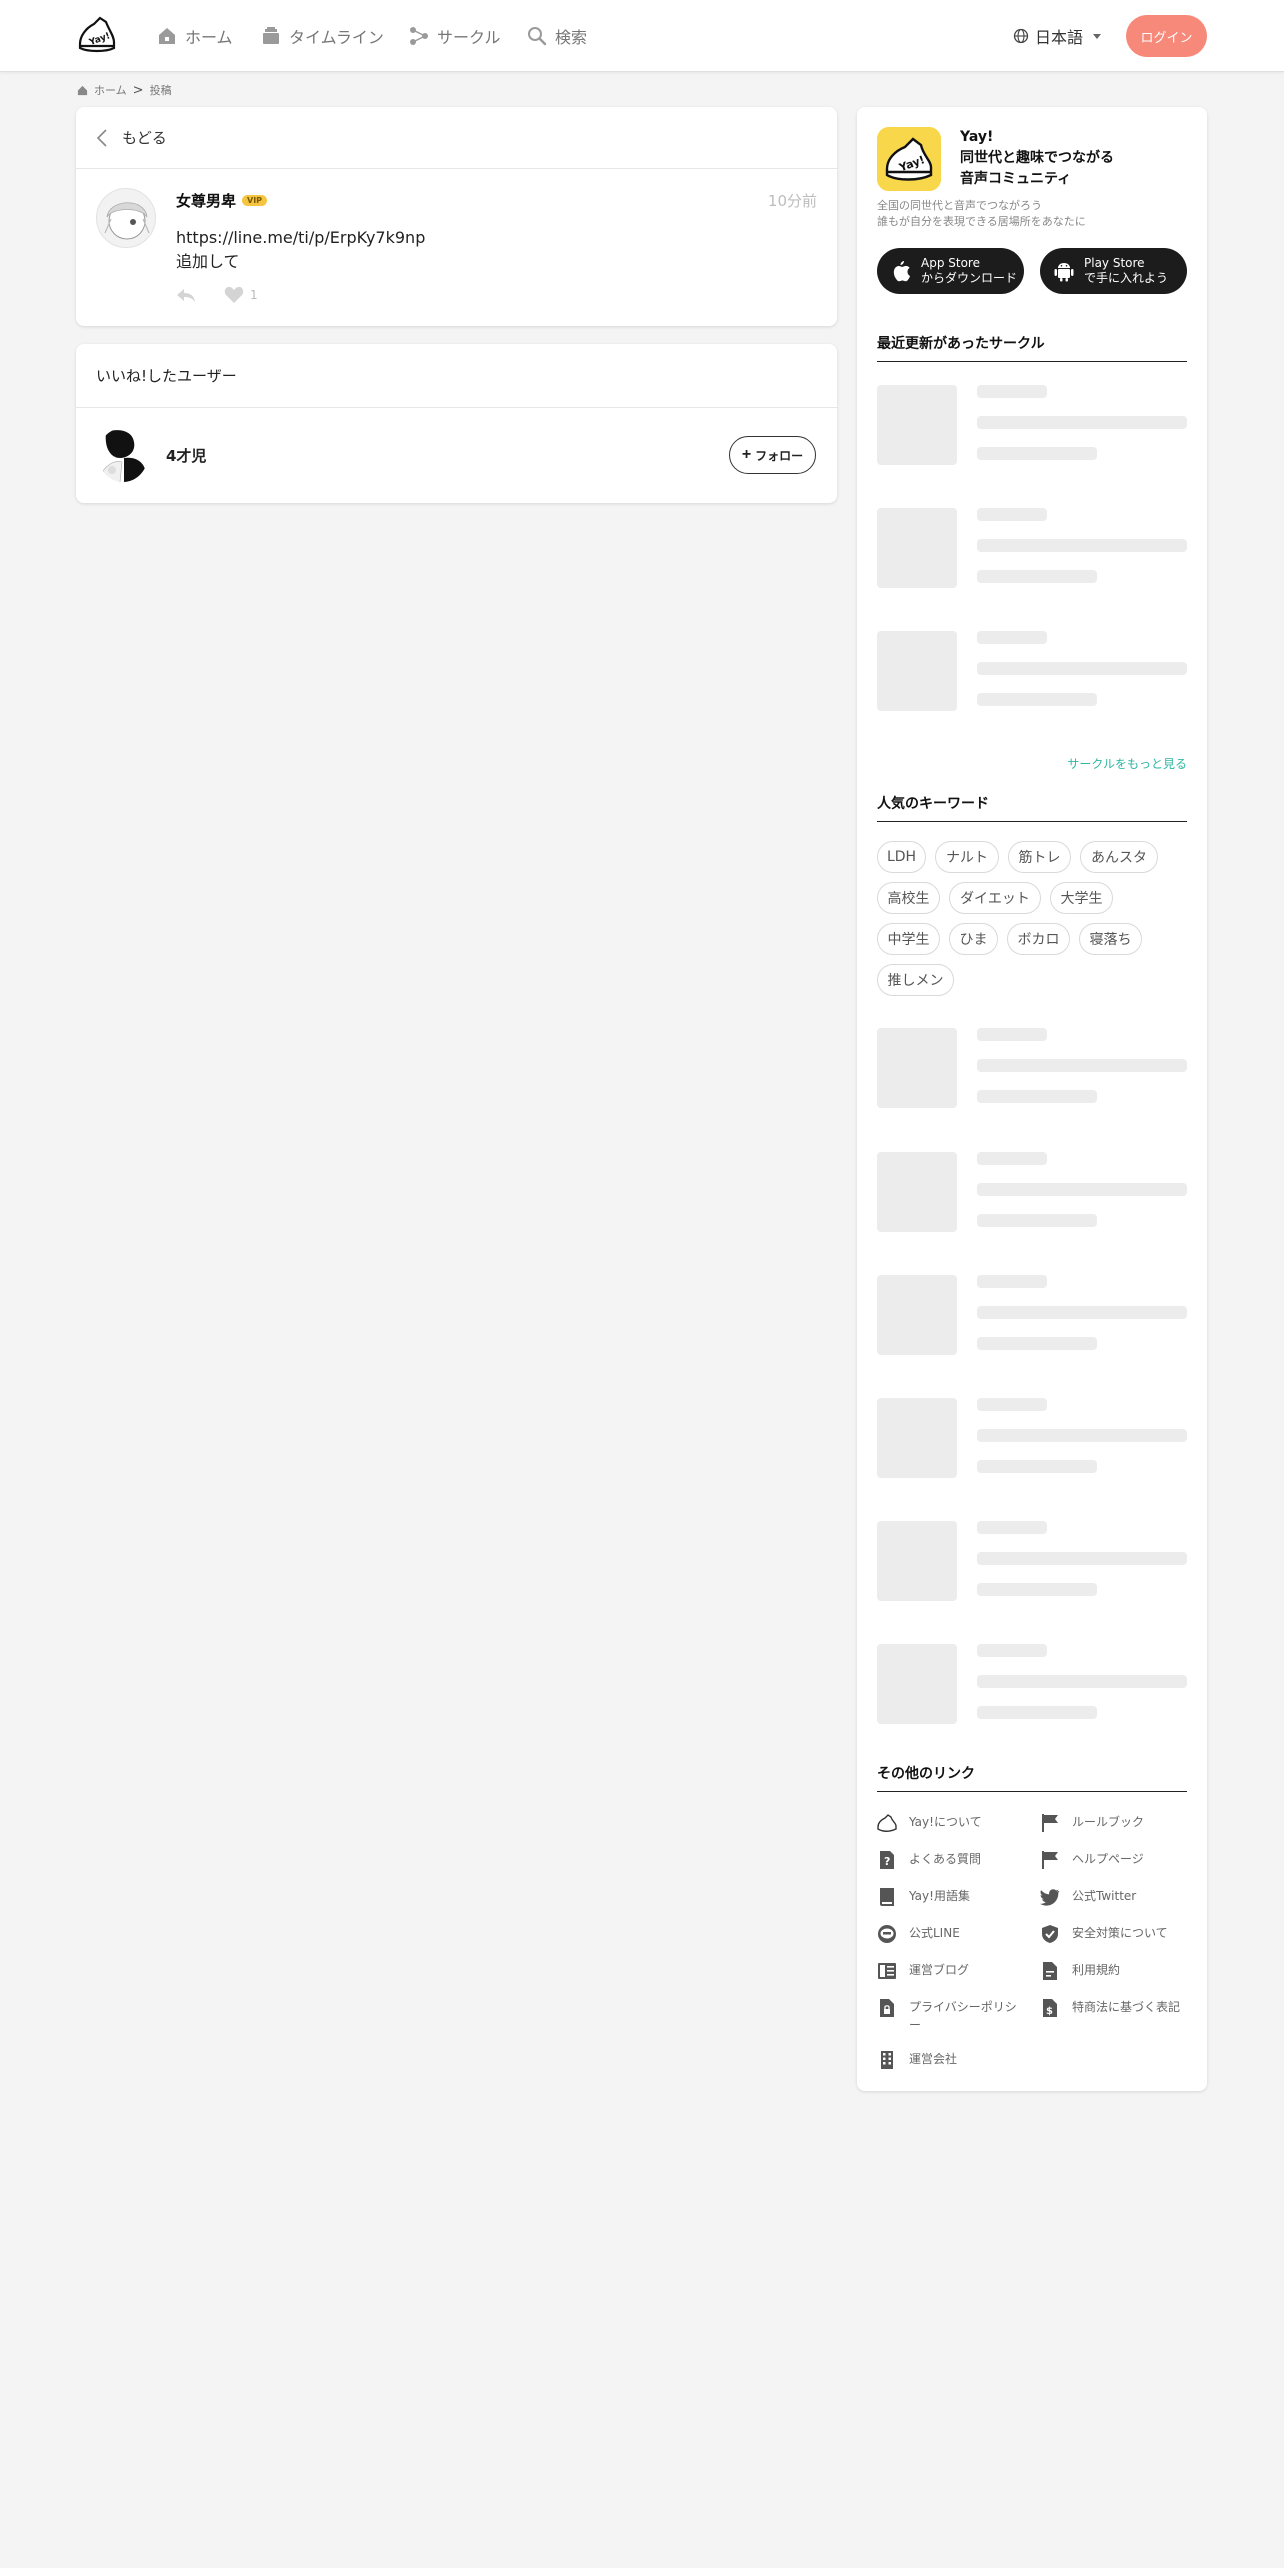 Image resolution: width=1284 pixels, height=2568 pixels. What do you see at coordinates (571, 37) in the screenshot?
I see `nav-search-label: 検索` at bounding box center [571, 37].